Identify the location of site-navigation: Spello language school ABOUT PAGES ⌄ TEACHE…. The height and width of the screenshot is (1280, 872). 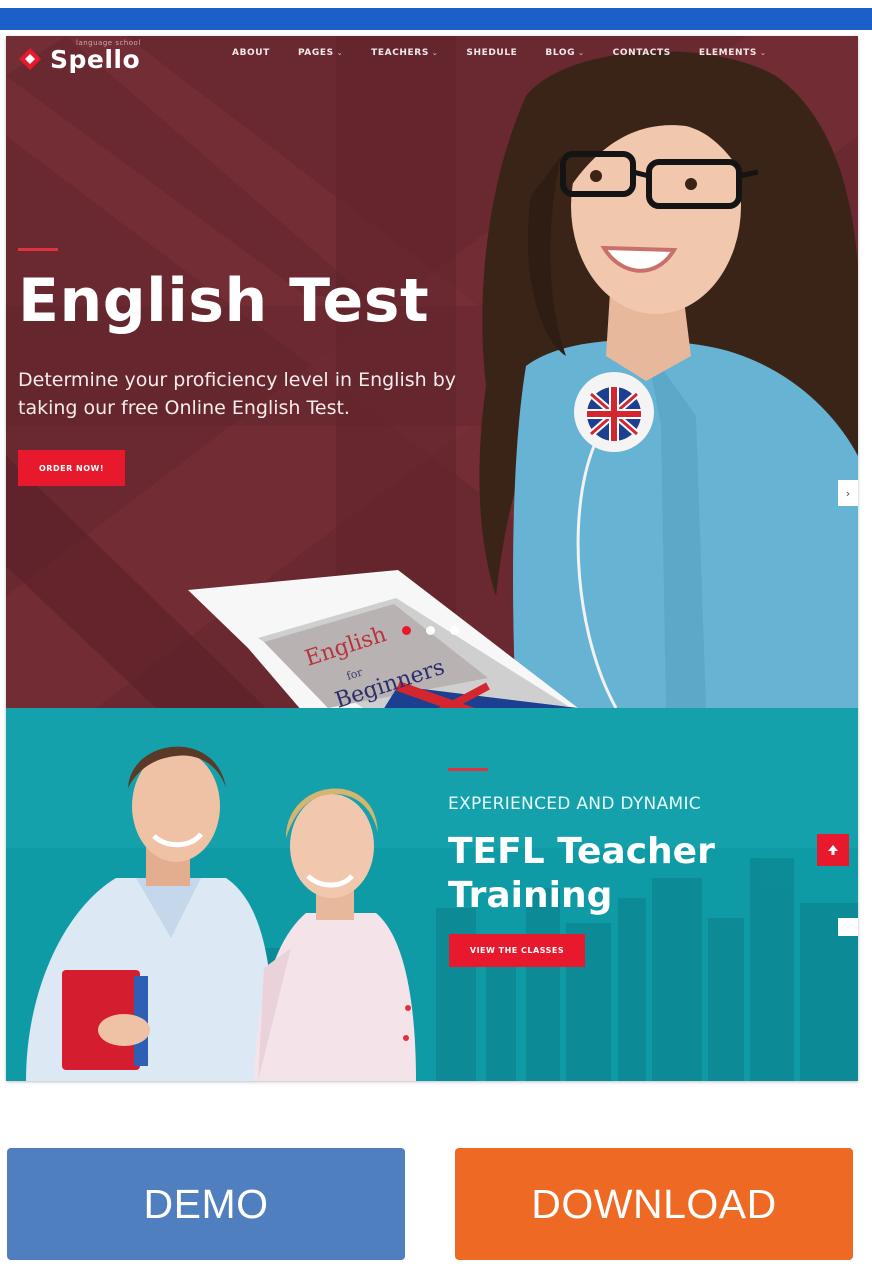
(432, 58).